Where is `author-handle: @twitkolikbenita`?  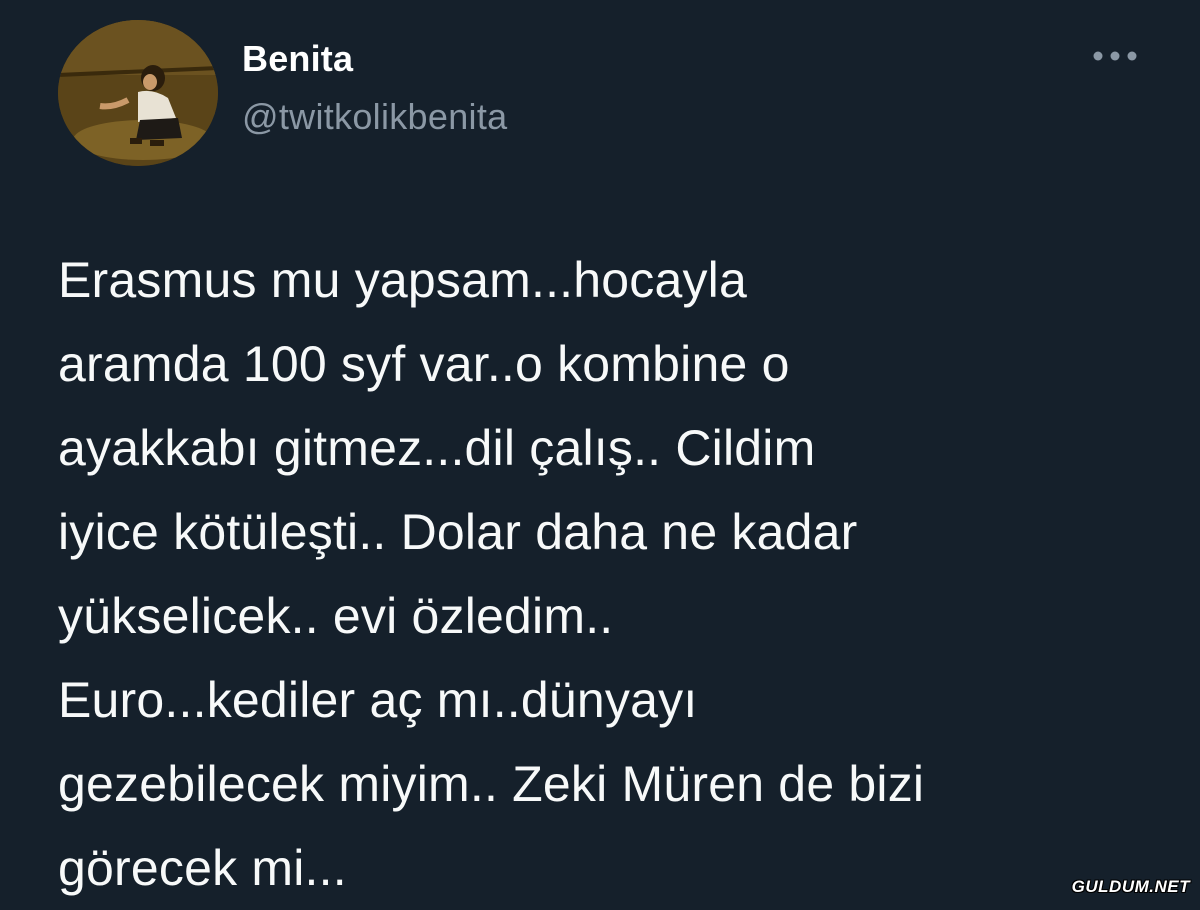
author-handle: @twitkolikbenita is located at coordinates (374, 117).